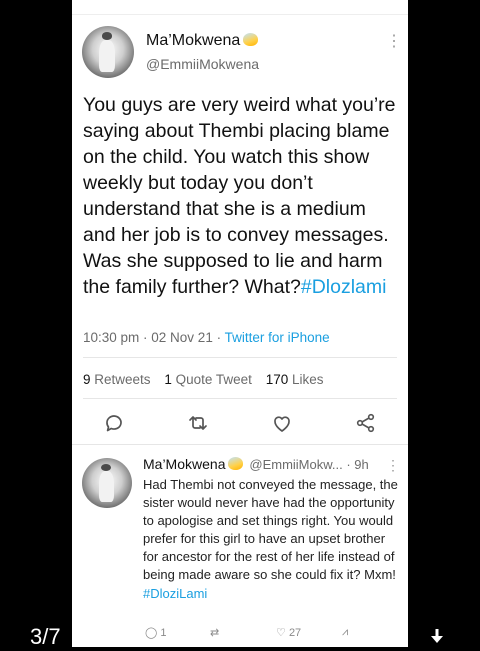  What do you see at coordinates (154, 337) in the screenshot?
I see `tweet-time: 10:30 pm · 02 Nov 21 ·` at bounding box center [154, 337].